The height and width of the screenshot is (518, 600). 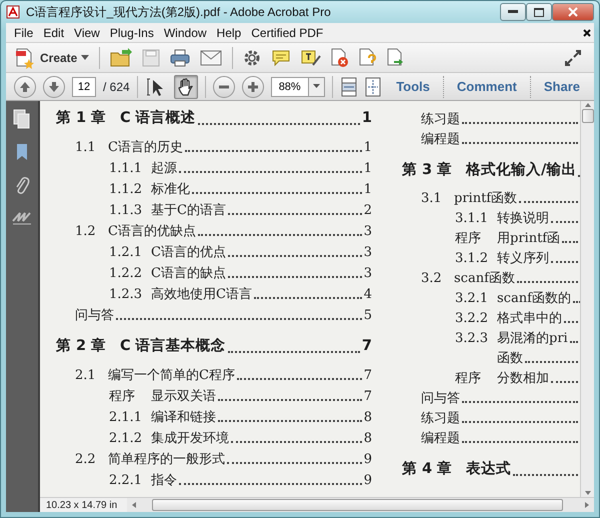 I want to click on menu-item: Certified PDF, so click(x=287, y=33).